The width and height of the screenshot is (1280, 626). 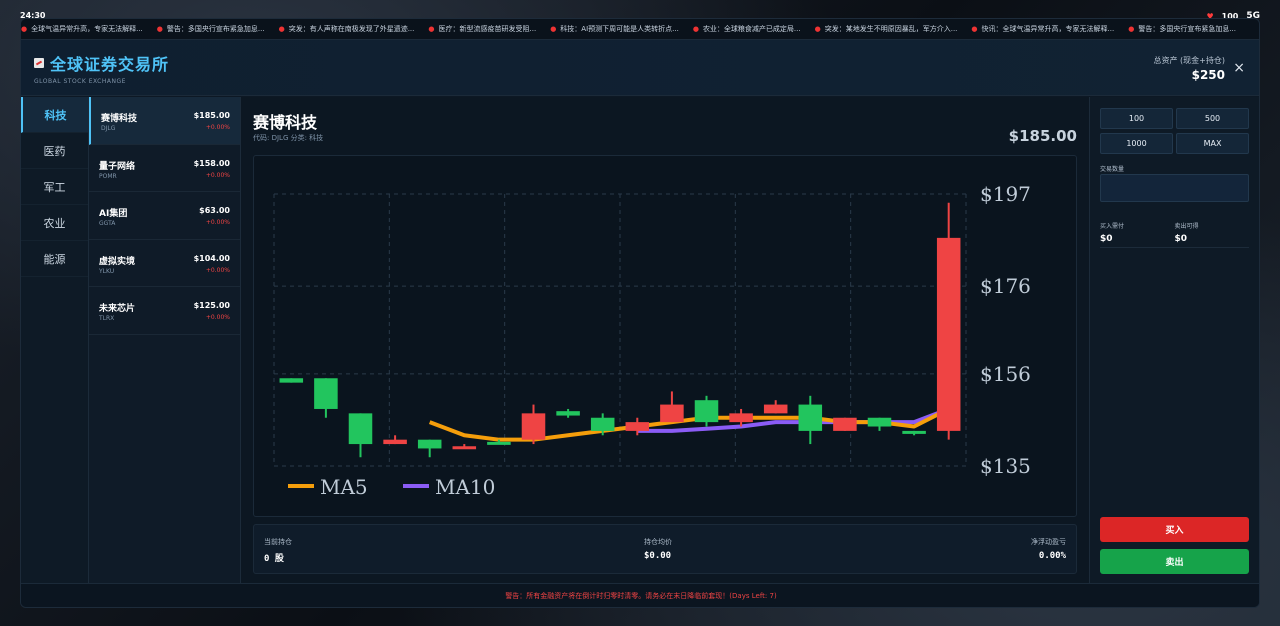 What do you see at coordinates (1239, 68) in the screenshot?
I see `close-icon: ×` at bounding box center [1239, 68].